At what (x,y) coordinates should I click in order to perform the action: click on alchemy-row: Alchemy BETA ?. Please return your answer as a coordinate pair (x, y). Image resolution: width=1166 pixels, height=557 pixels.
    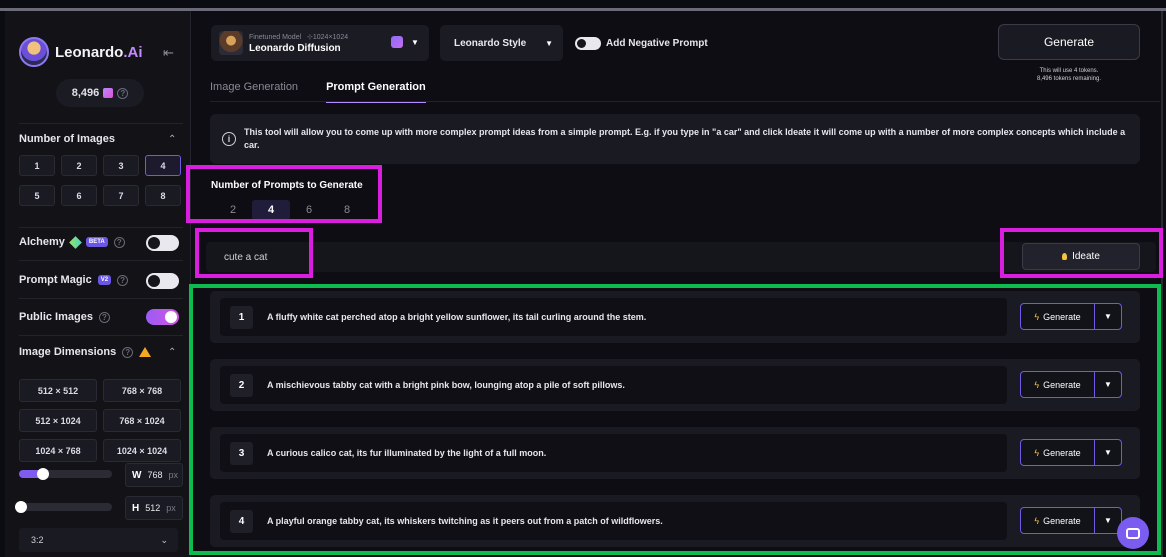
    Looking at the image, I should click on (72, 242).